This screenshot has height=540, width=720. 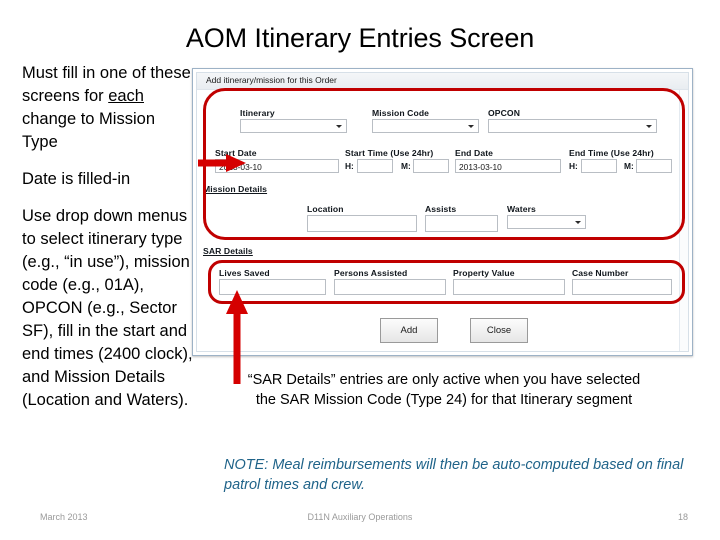 I want to click on slide-footer: March 2013 D11N Auxiliary Operations 18, so click(x=360, y=519).